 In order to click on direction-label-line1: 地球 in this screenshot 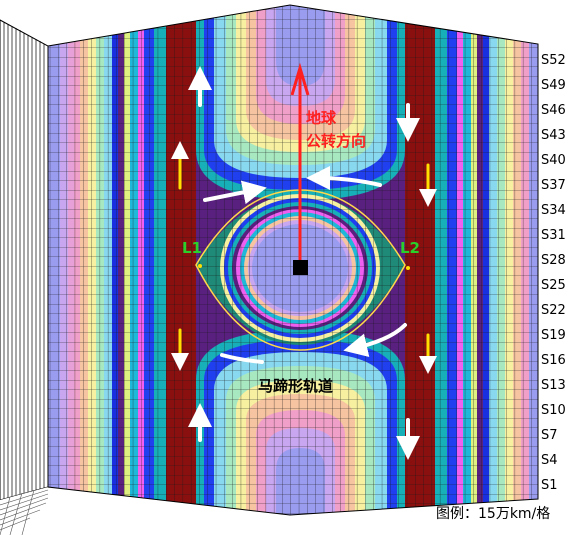, I will do `click(321, 118)`.